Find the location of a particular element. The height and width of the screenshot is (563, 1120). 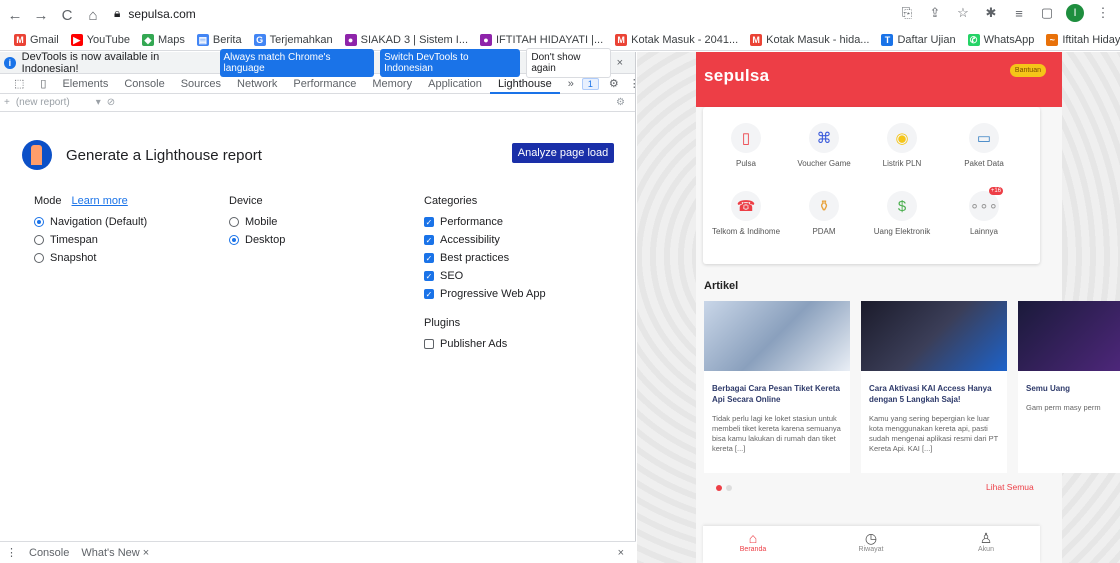

bookmark-item: ▶ YouTube is located at coordinates (100, 40).